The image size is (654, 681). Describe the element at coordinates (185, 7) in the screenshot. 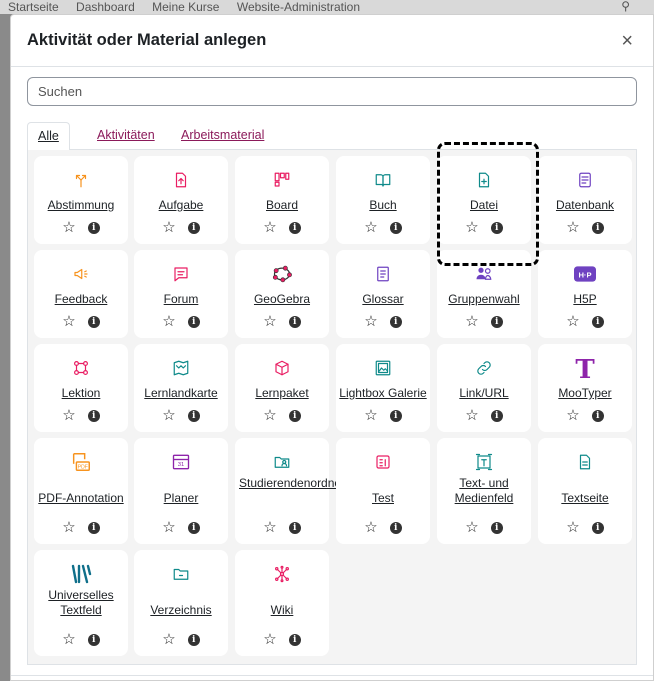

I see `nav-item: Meine Kurse` at that location.